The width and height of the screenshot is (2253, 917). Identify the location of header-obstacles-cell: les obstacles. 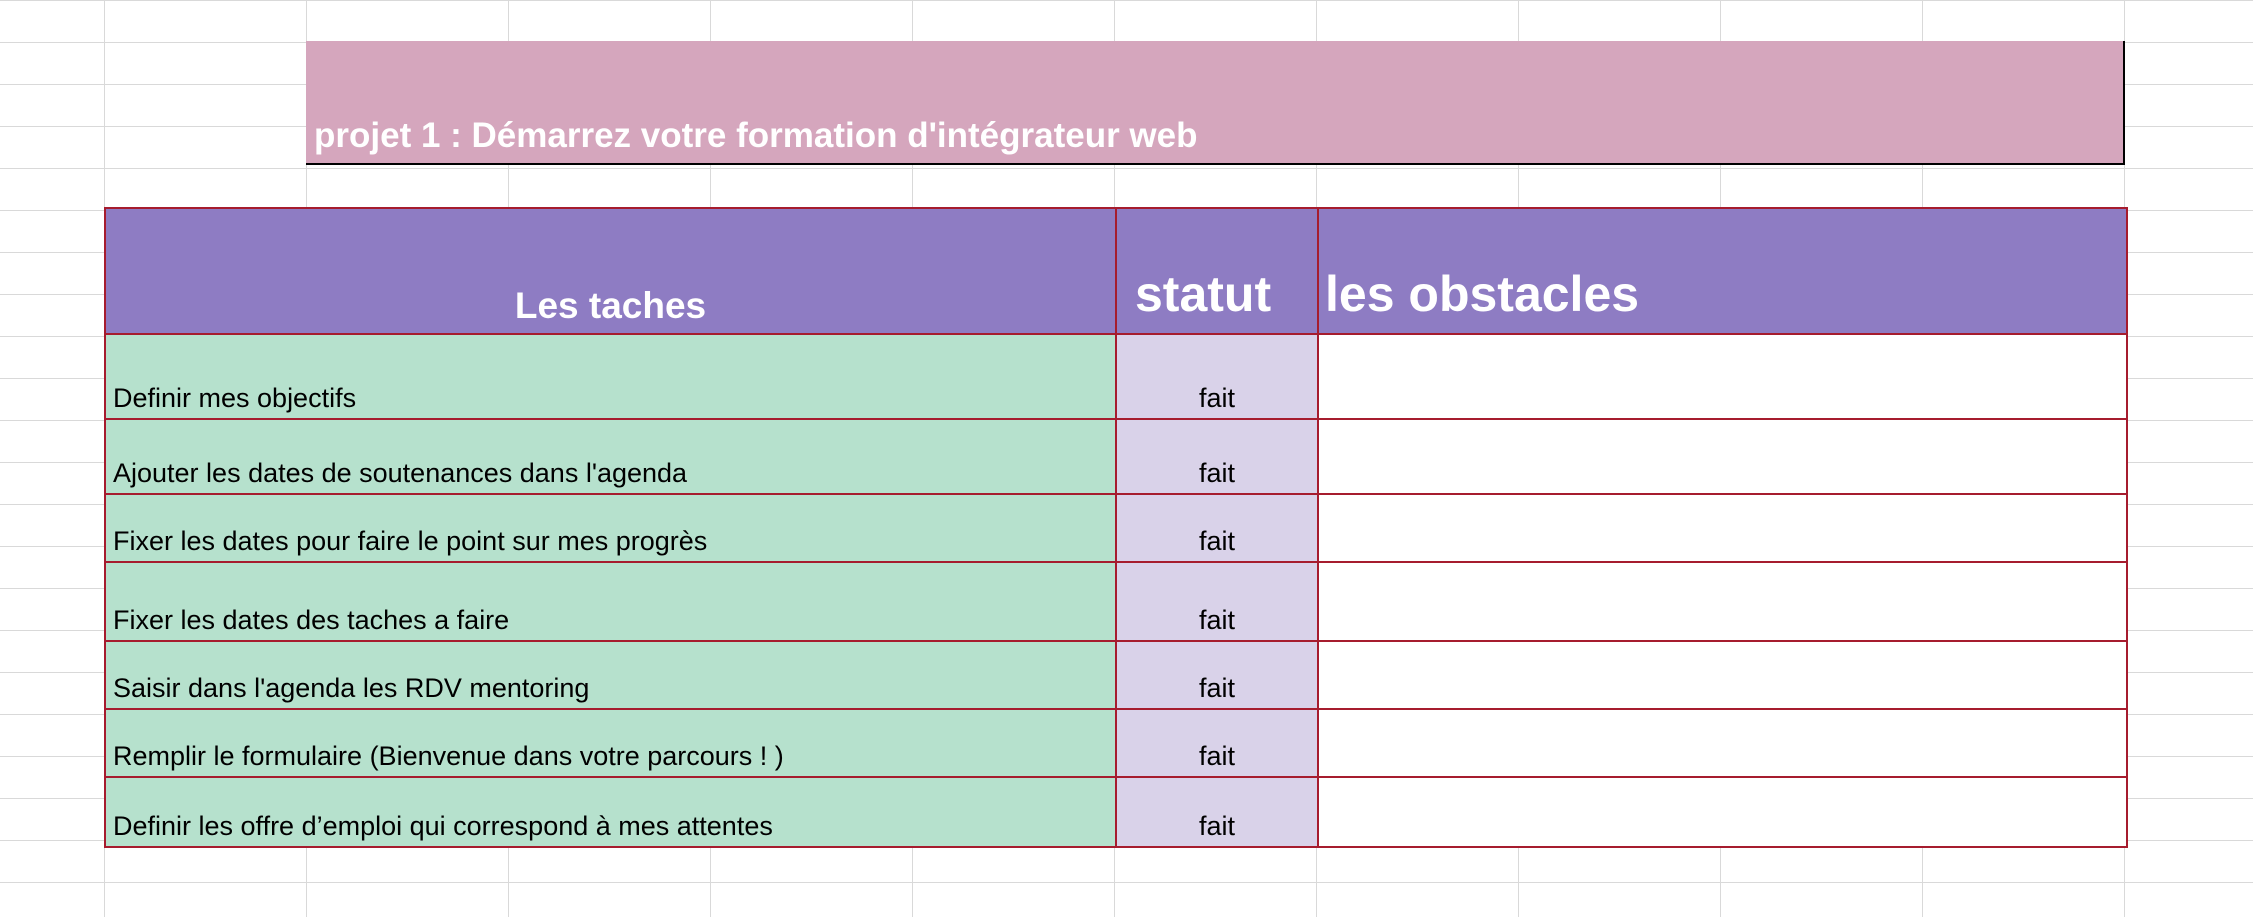
(1722, 271).